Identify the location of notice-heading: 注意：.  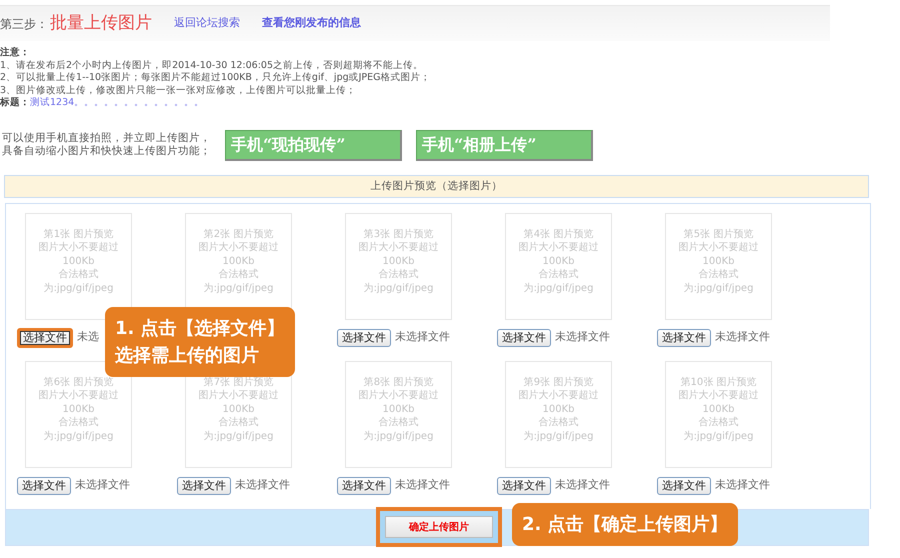
(15, 53).